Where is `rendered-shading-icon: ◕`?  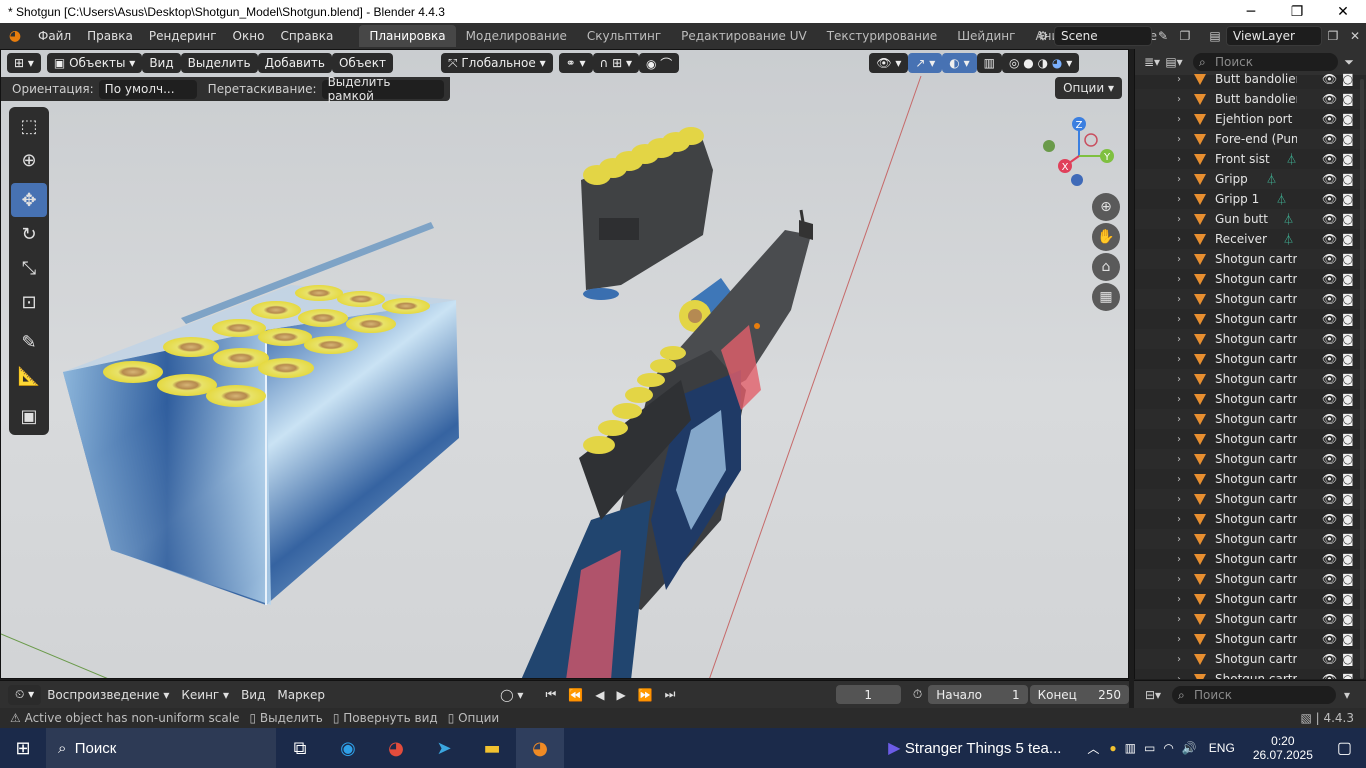
rendered-shading-icon: ◕ is located at coordinates (1057, 63).